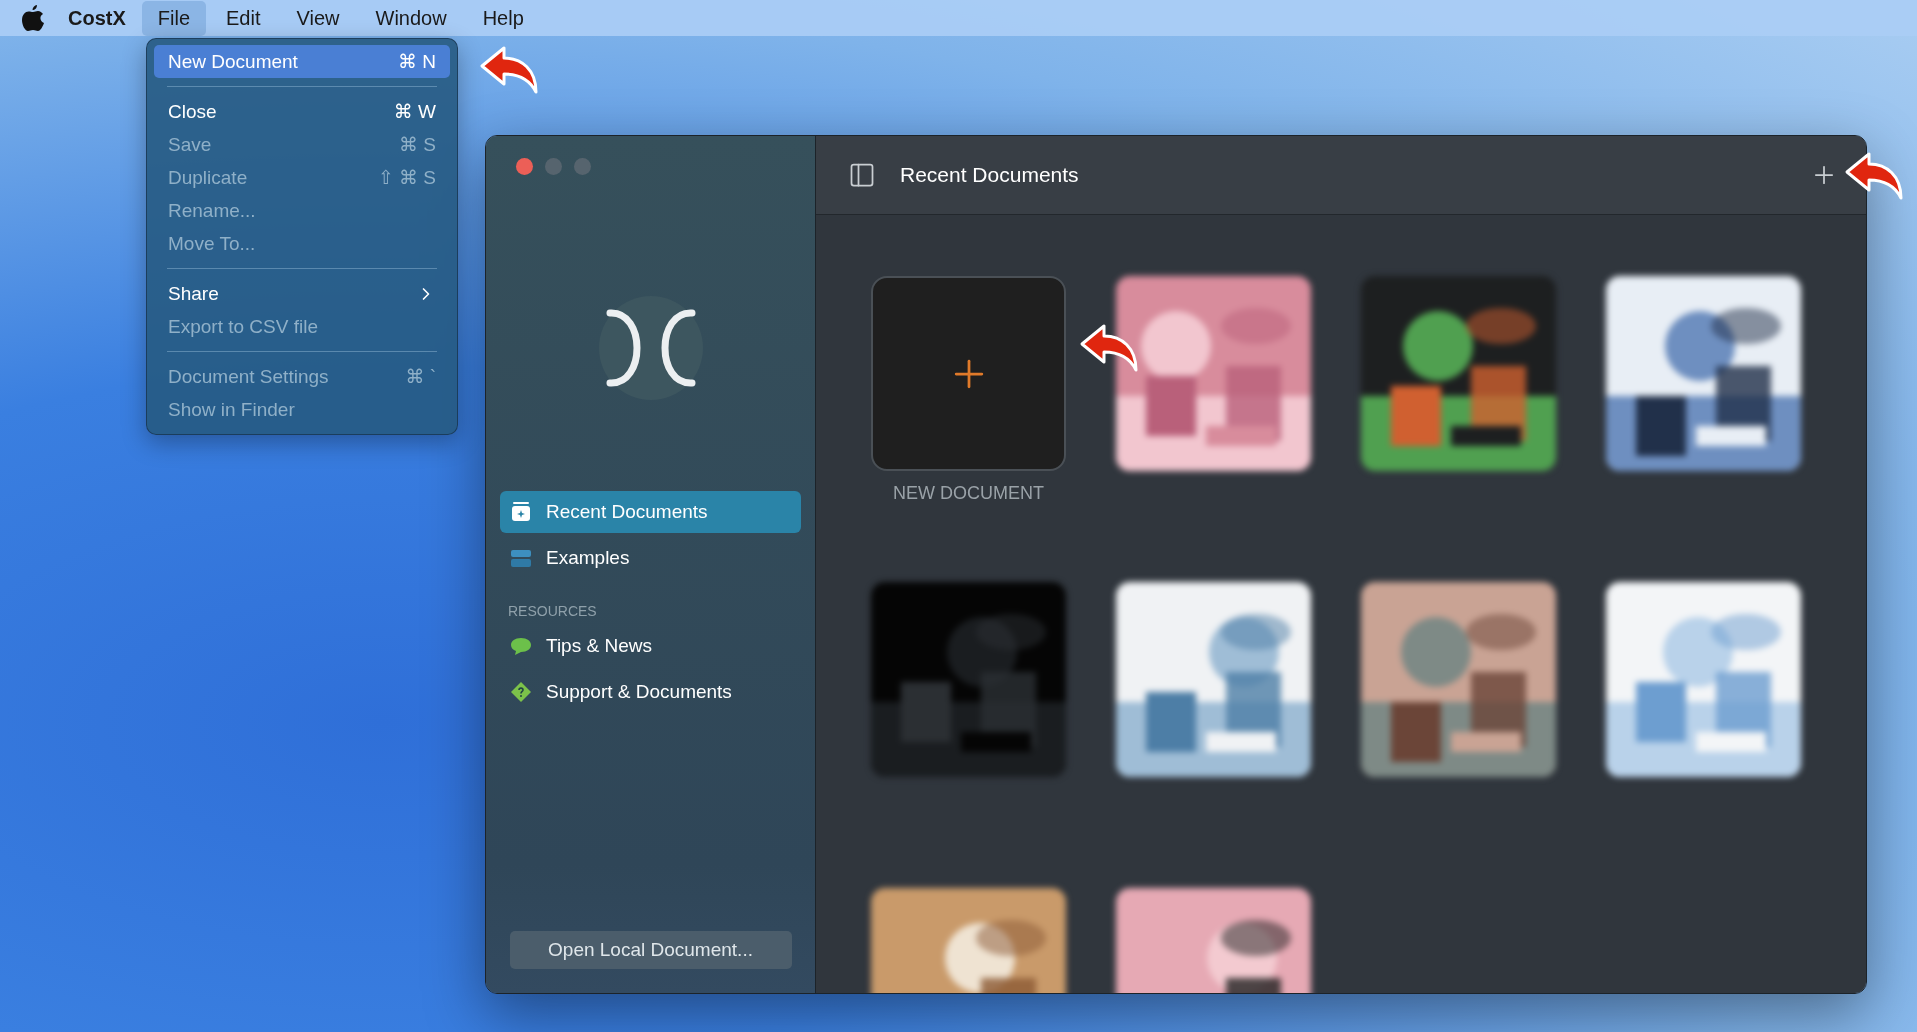 The height and width of the screenshot is (1032, 1917). I want to click on archive-box-icon, so click(521, 512).